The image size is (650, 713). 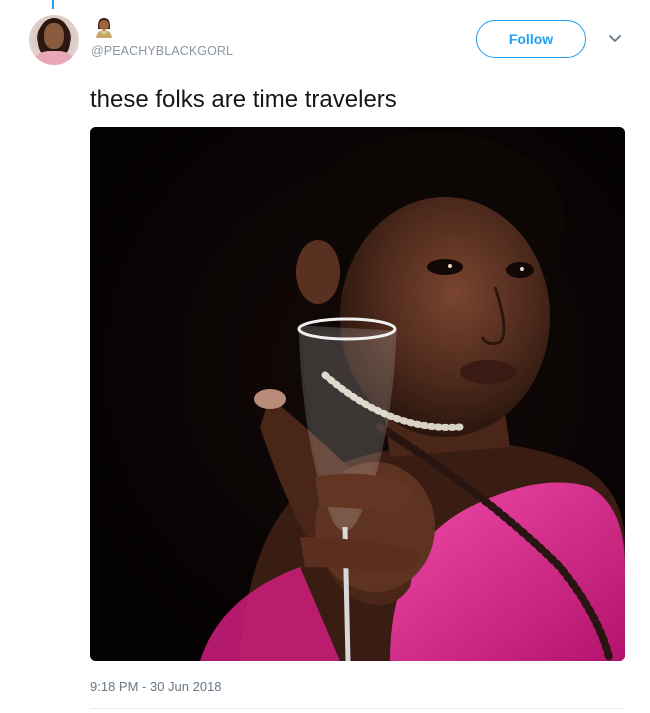 What do you see at coordinates (104, 28) in the screenshot?
I see `woman-emoji-icon` at bounding box center [104, 28].